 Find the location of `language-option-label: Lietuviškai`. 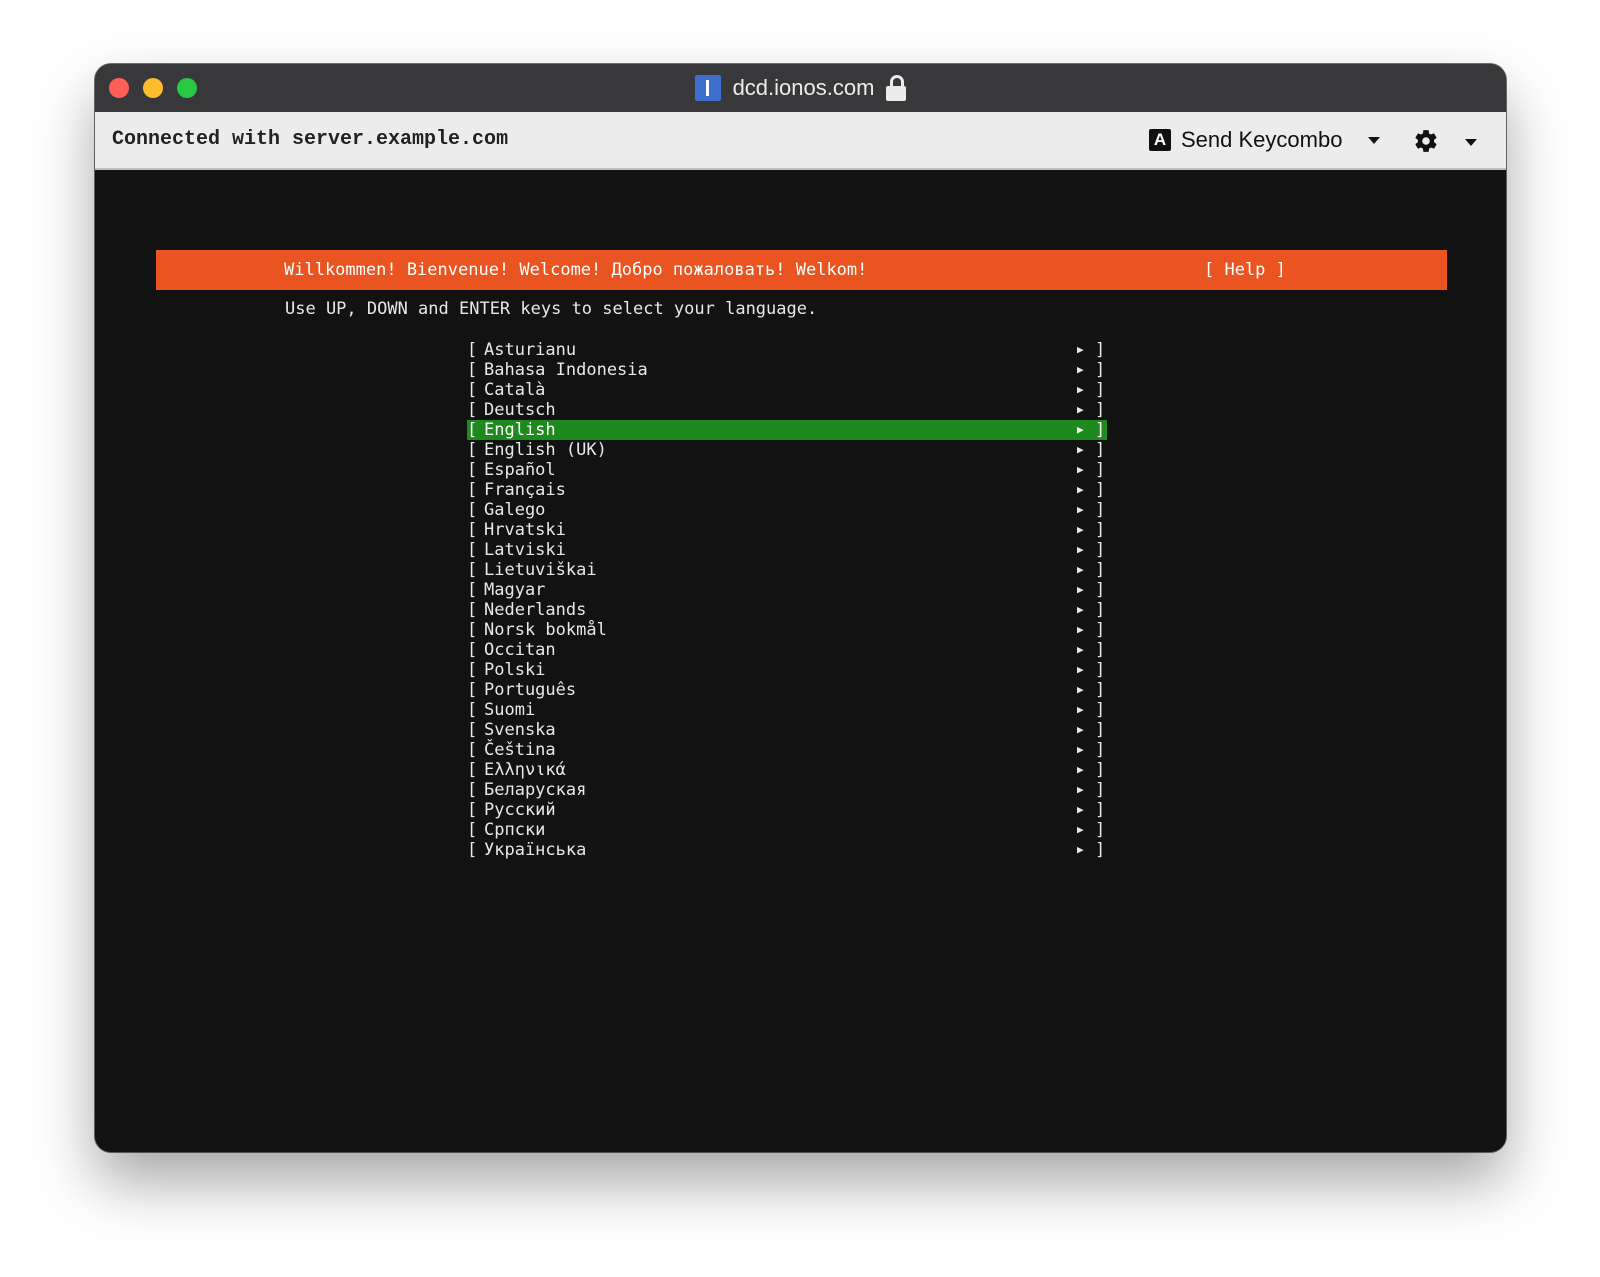

language-option-label: Lietuviškai is located at coordinates (540, 570).